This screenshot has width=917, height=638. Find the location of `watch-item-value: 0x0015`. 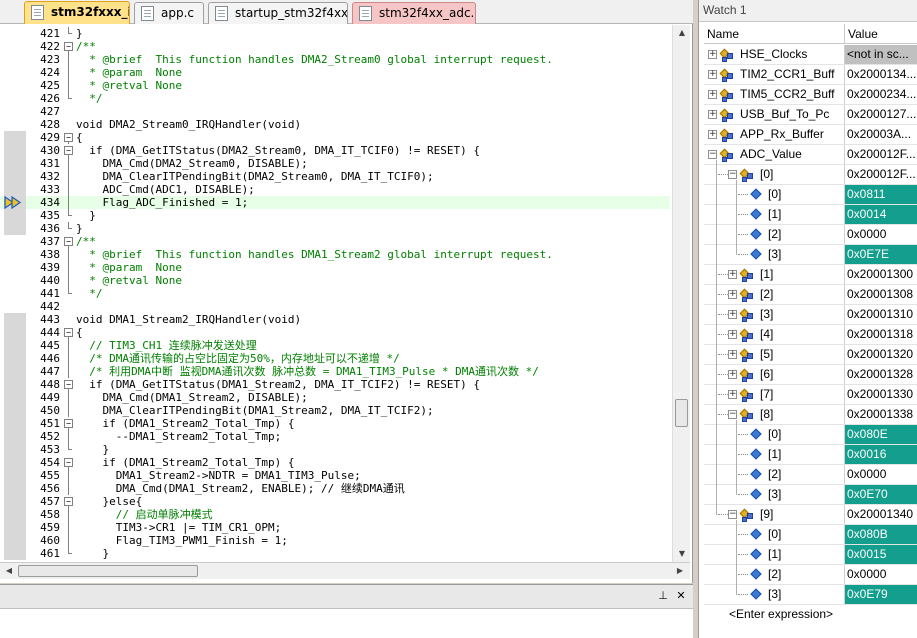

watch-item-value: 0x0015 is located at coordinates (880, 554).